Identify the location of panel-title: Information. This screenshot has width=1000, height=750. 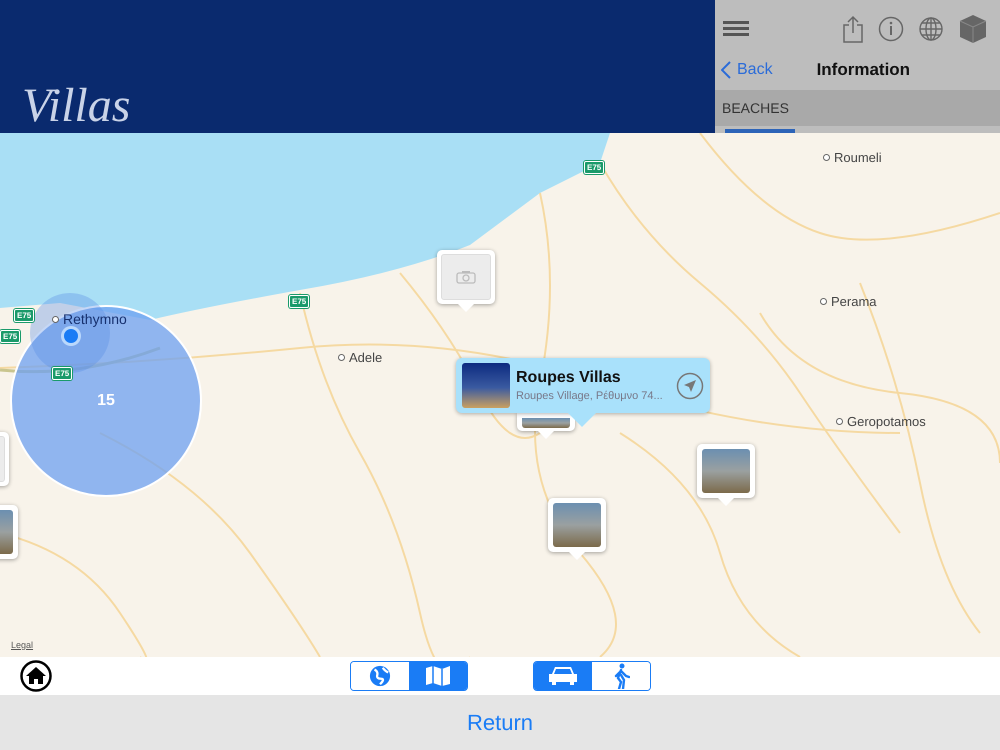
(863, 70).